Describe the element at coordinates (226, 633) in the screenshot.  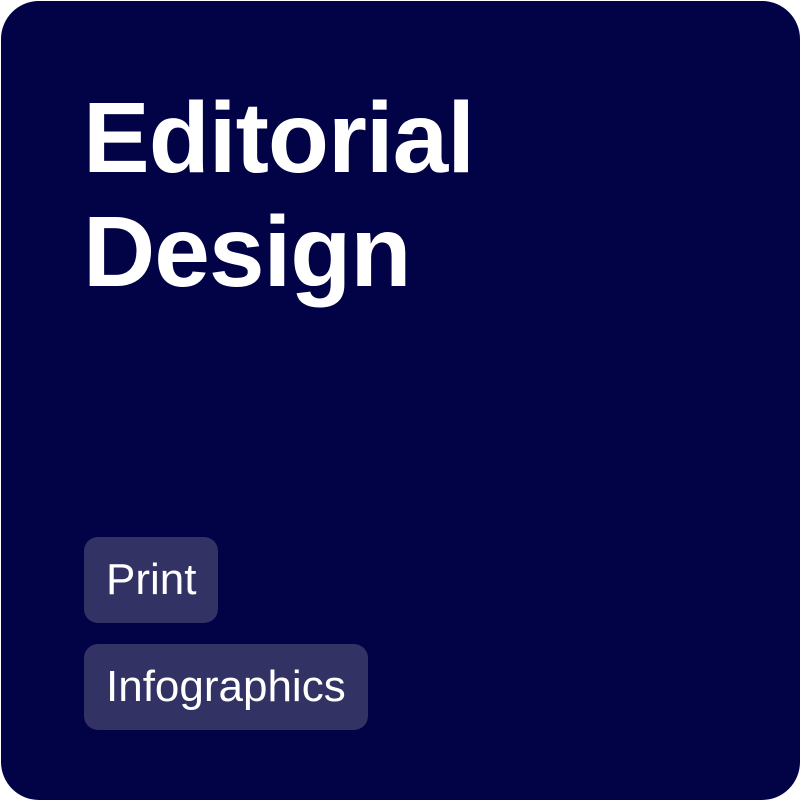
I see `tag-list: Print Infographics` at that location.